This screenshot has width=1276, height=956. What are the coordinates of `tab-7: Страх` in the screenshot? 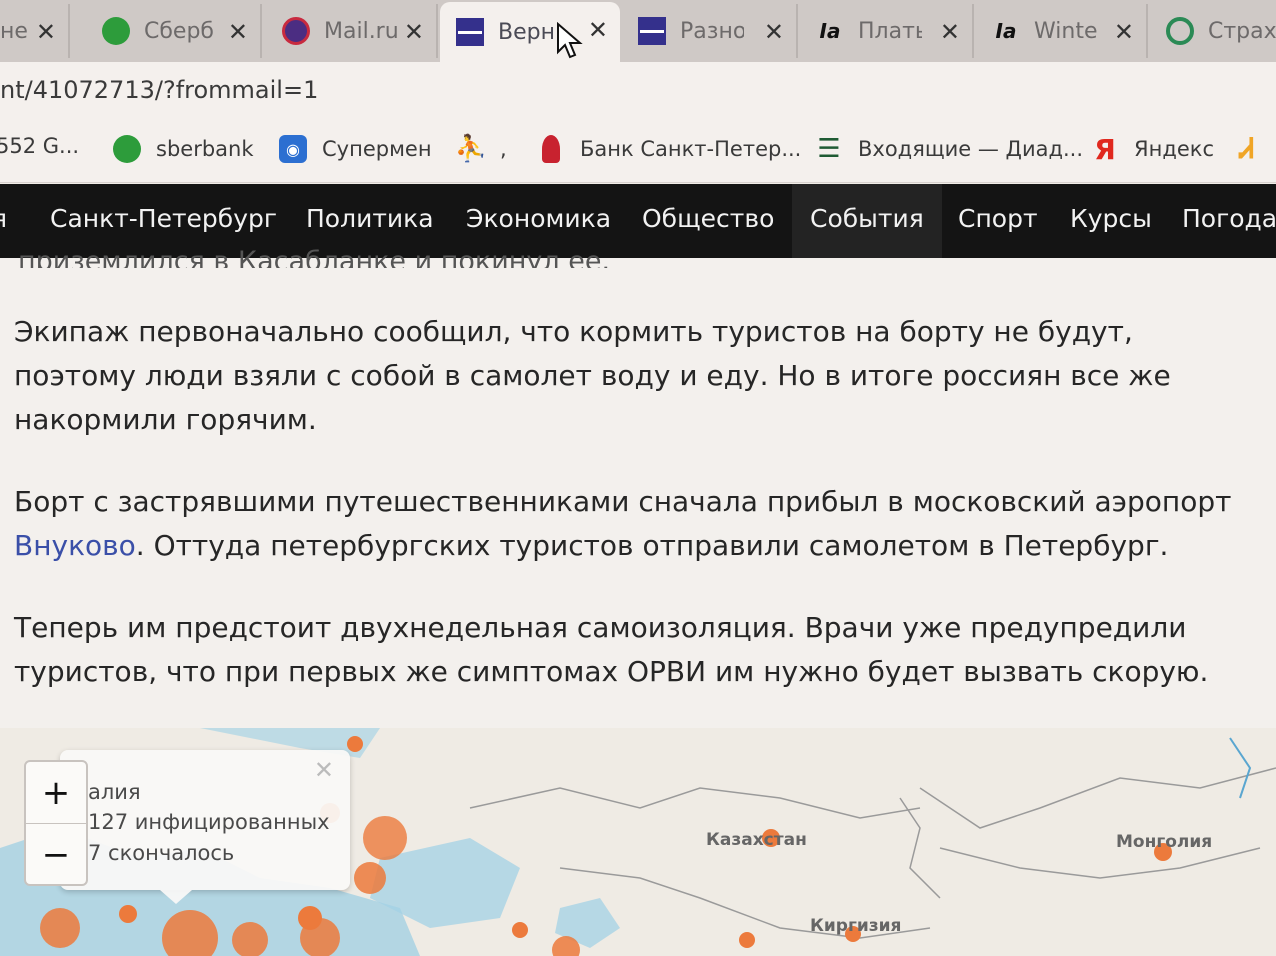 It's located at (1213, 31).